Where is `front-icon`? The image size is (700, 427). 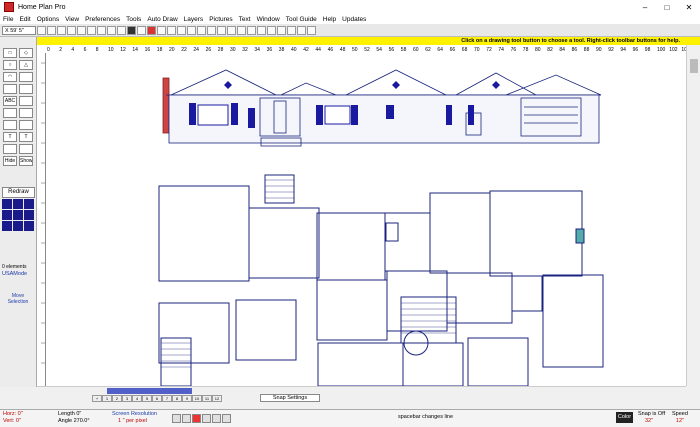
front-icon is located at coordinates (281, 30).